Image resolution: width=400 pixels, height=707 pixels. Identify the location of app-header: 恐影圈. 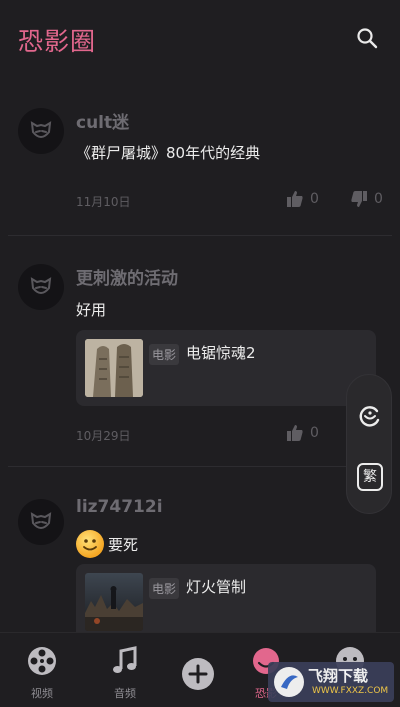
(200, 40).